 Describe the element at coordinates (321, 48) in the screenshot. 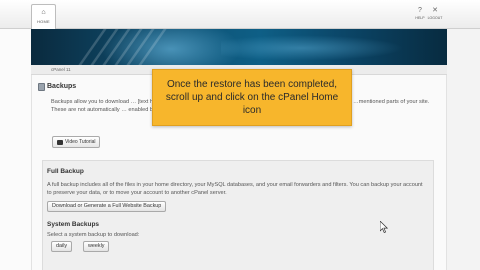

I see `banner-world-map` at that location.